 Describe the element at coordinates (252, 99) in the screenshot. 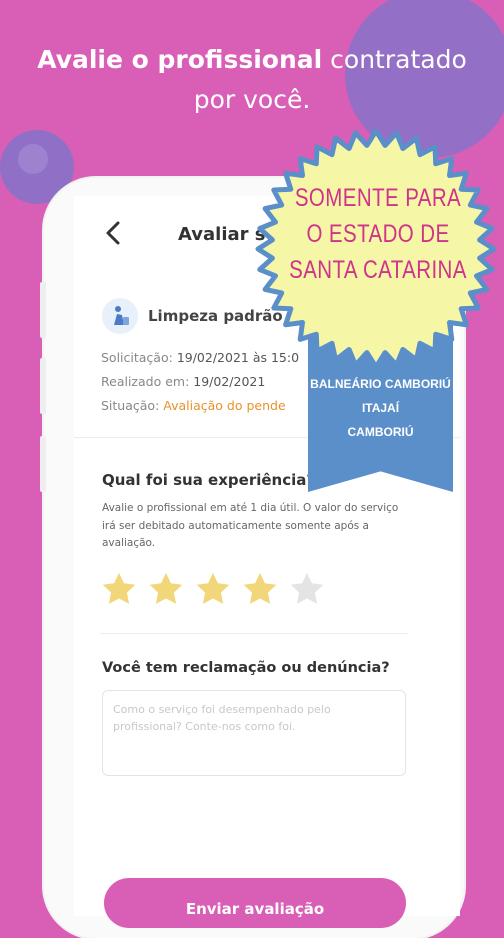

I see `headline-line2: por você.` at that location.